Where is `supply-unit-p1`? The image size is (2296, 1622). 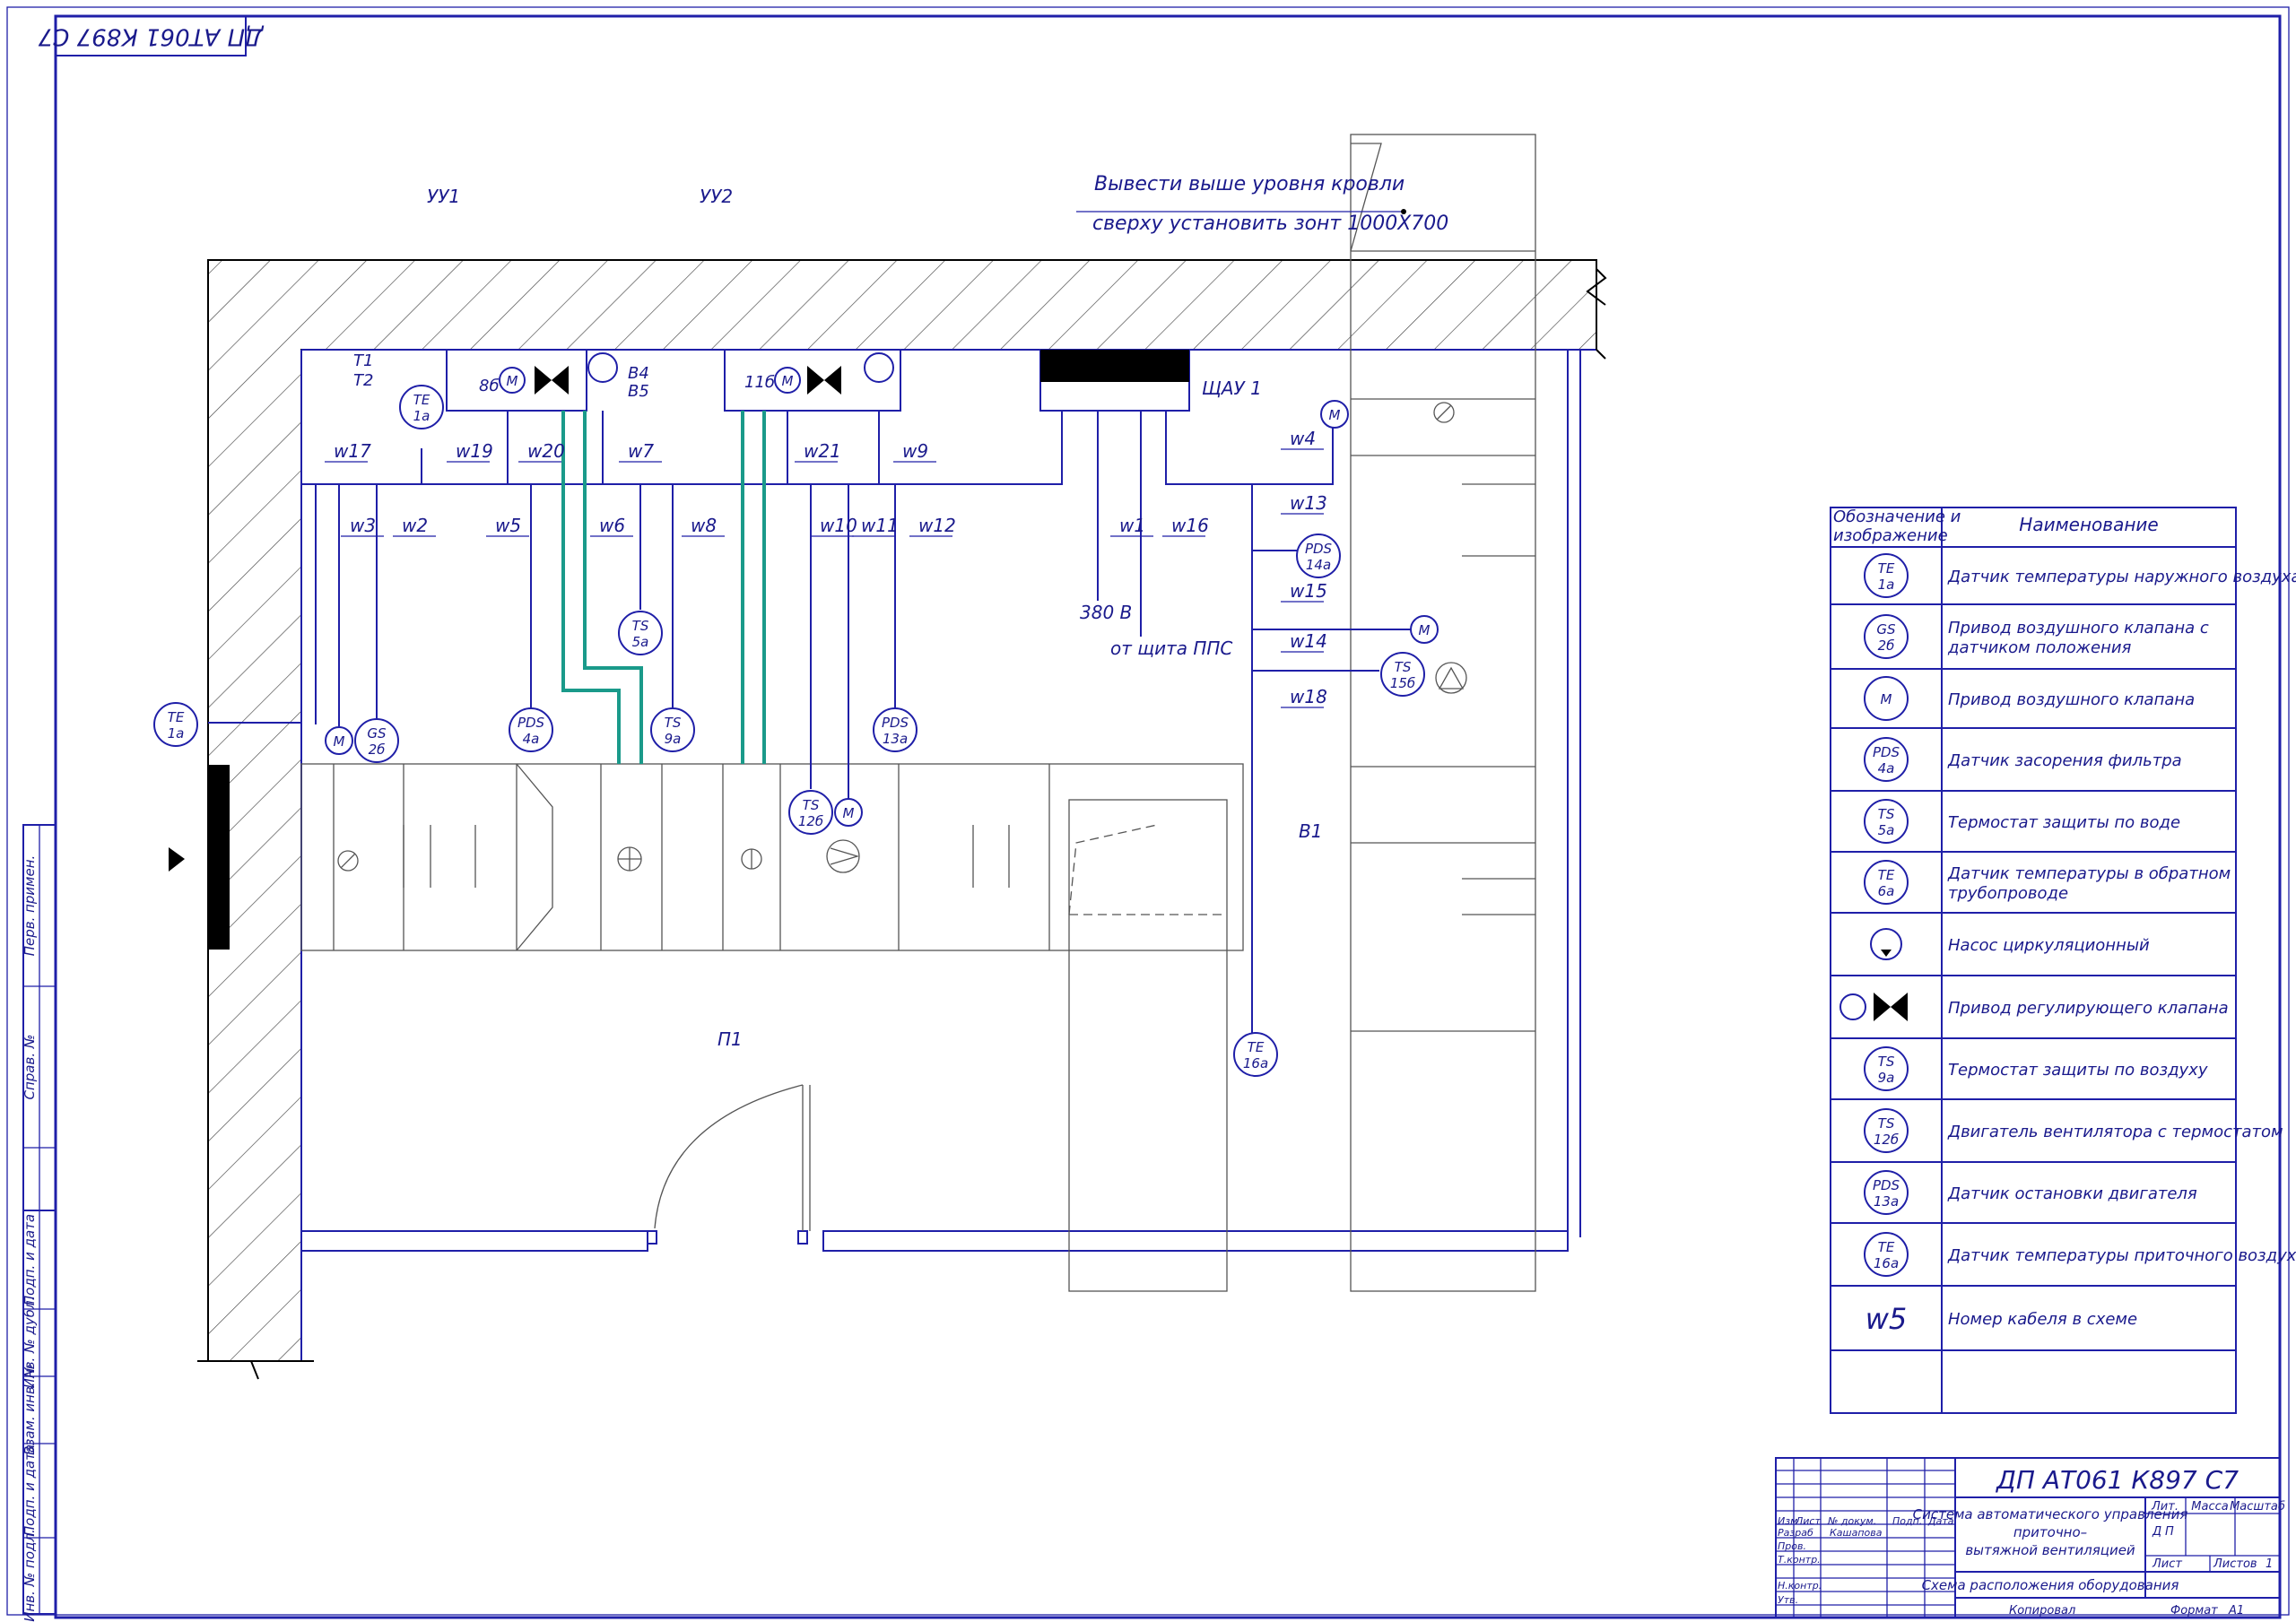
supply-unit-p1 is located at coordinates (772, 857).